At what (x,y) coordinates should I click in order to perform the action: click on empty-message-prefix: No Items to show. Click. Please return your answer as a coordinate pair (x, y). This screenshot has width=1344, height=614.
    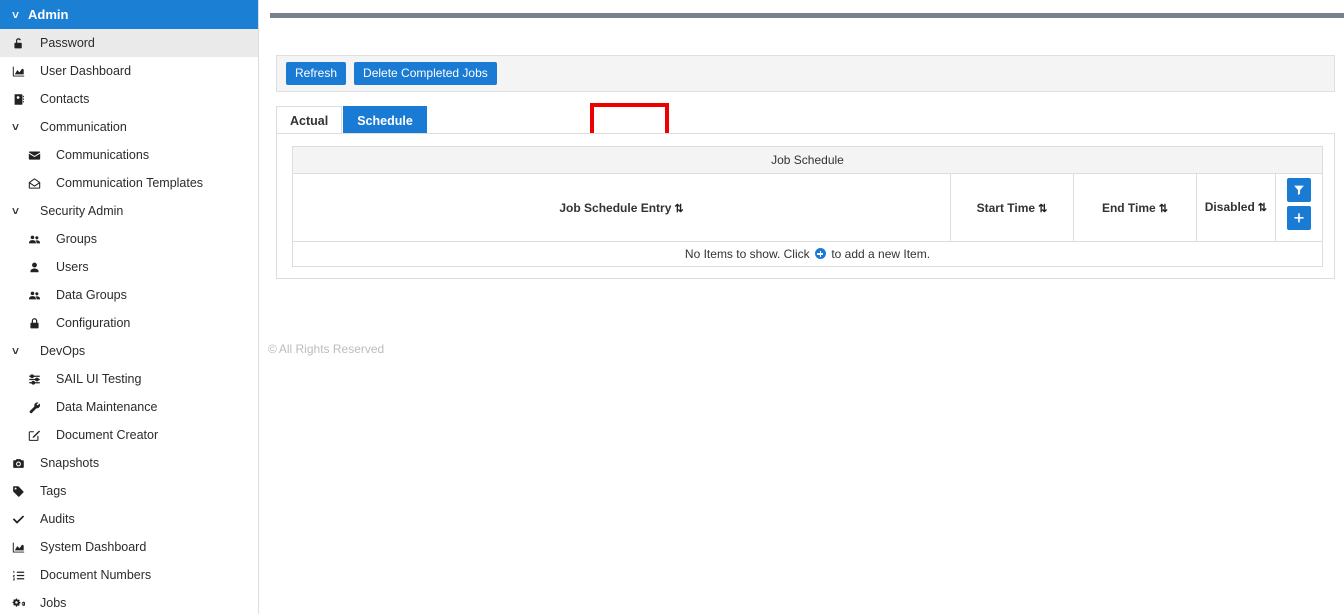
    Looking at the image, I should click on (747, 254).